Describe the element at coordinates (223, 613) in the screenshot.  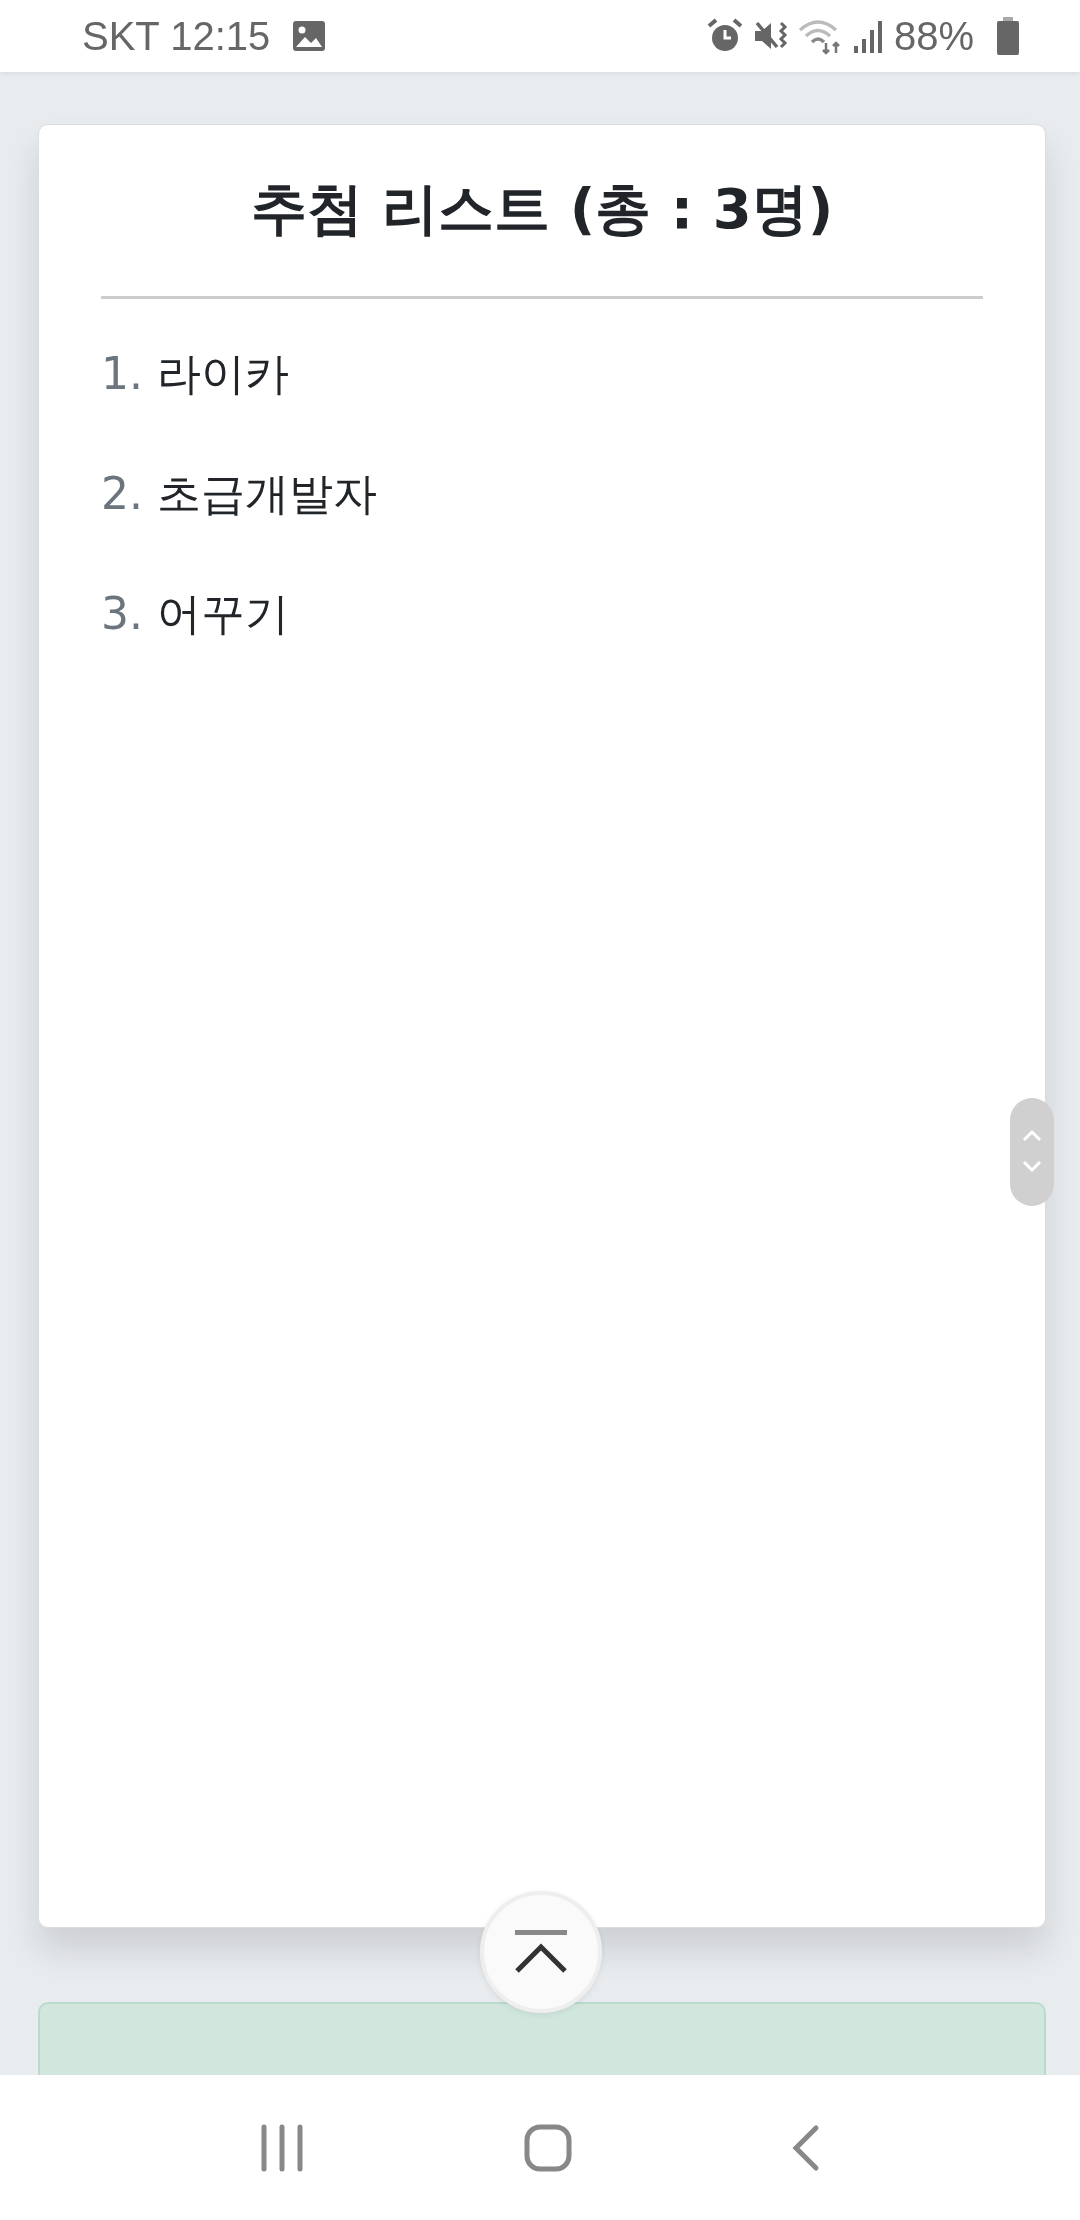
I see `winner-name: 어꾸기` at that location.